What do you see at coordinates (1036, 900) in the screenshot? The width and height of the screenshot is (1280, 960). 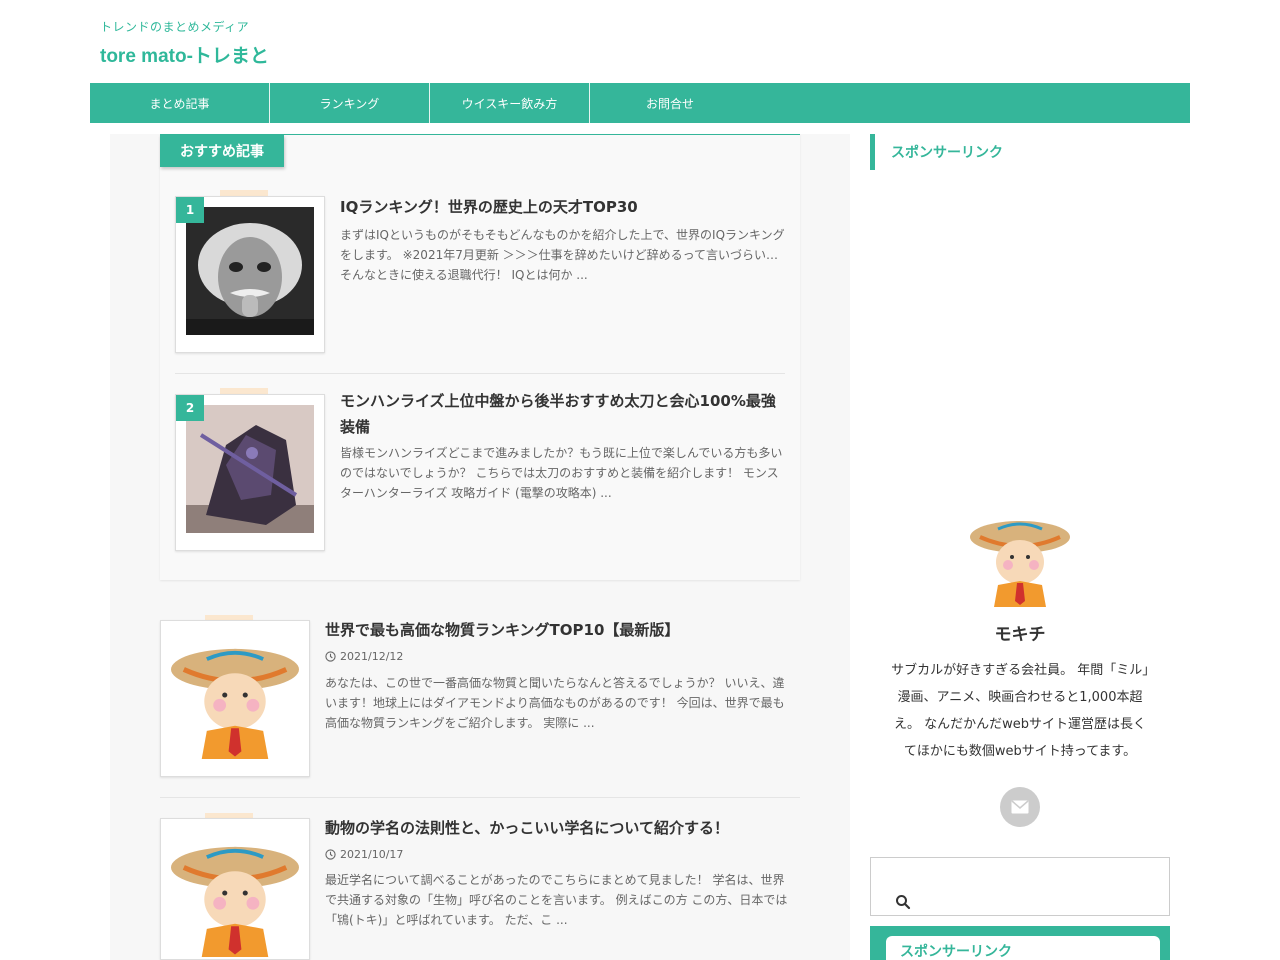 I see `search-input` at bounding box center [1036, 900].